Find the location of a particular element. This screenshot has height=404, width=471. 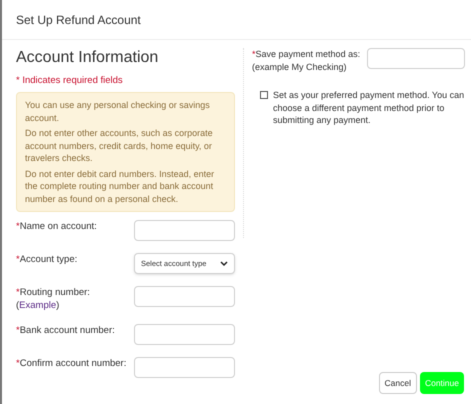

paren-text: ( is located at coordinates (18, 305).